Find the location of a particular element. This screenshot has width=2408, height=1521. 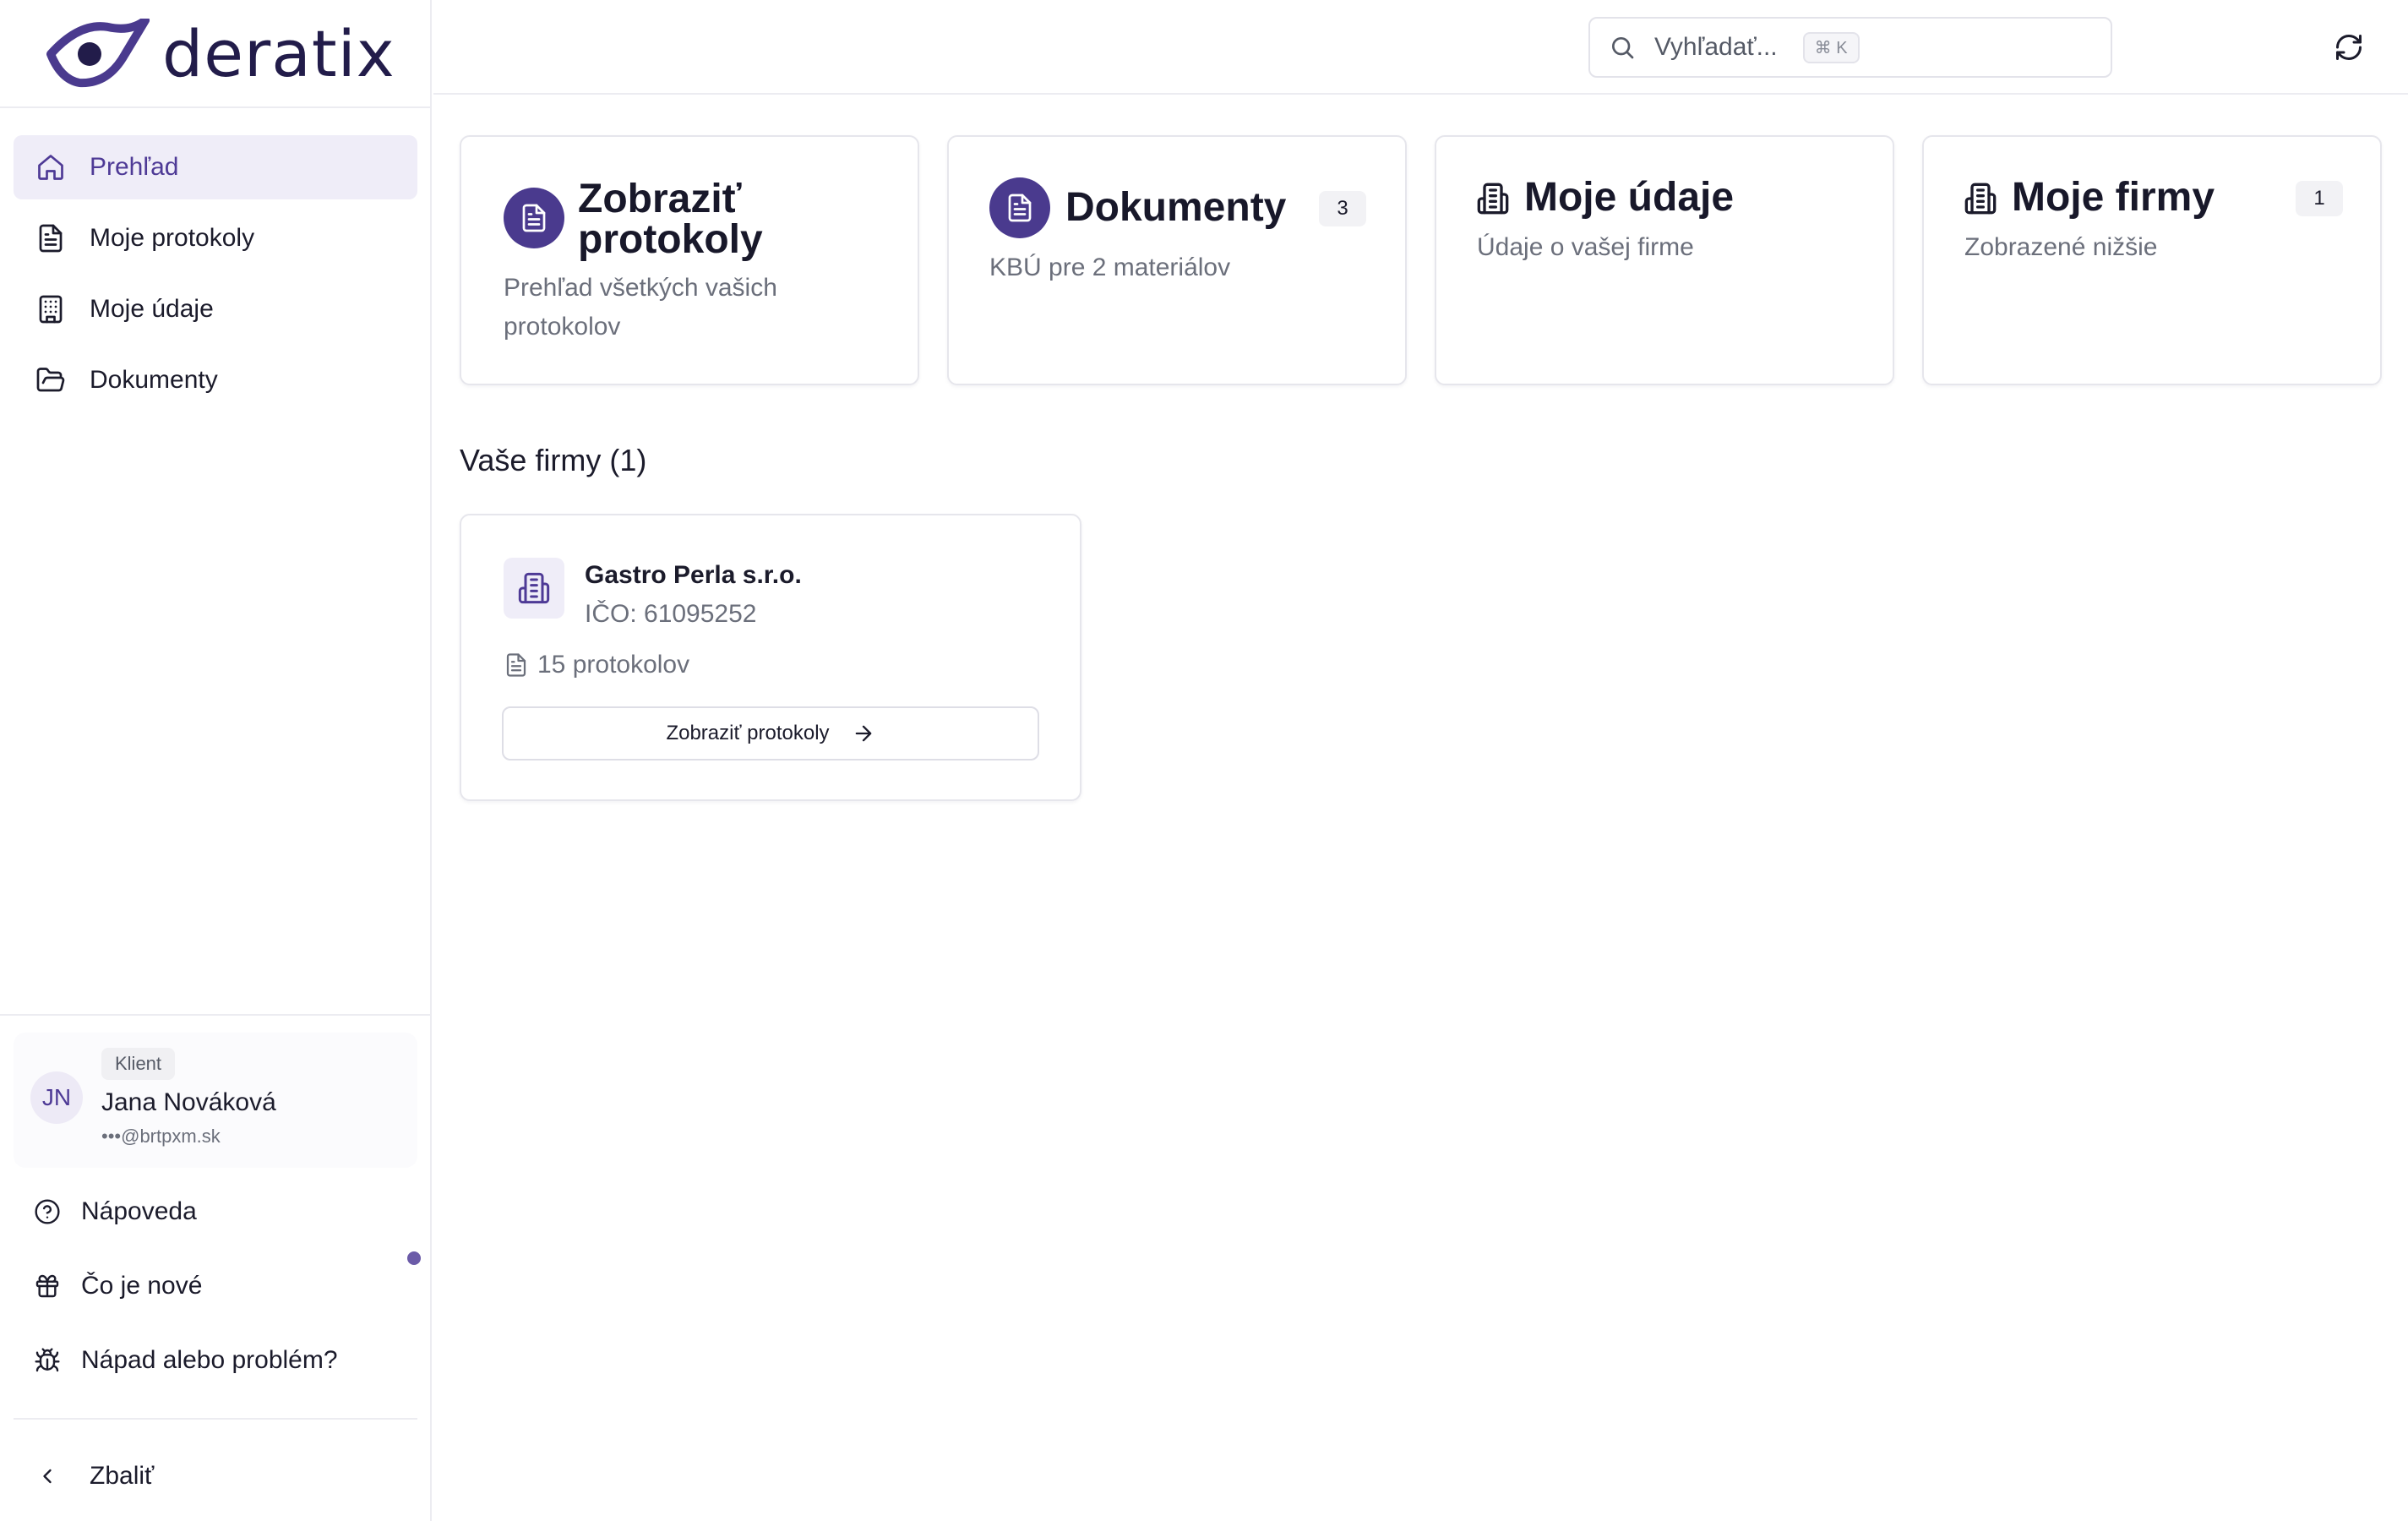

help-label: Nápoveda is located at coordinates (139, 1211).